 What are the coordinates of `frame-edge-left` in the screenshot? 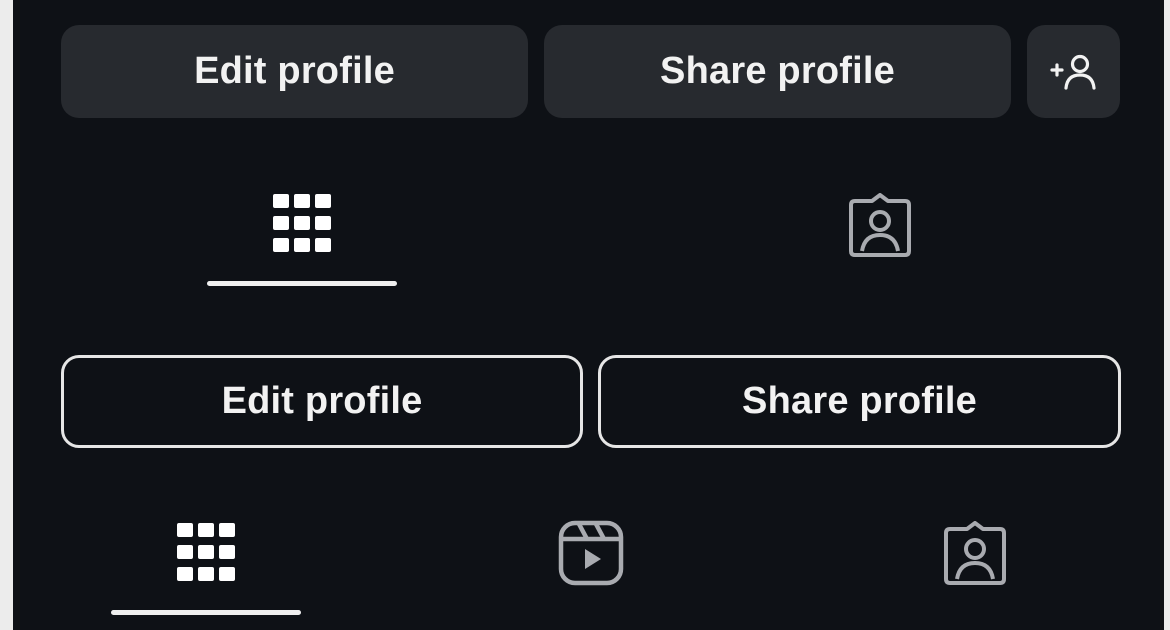 It's located at (6, 315).